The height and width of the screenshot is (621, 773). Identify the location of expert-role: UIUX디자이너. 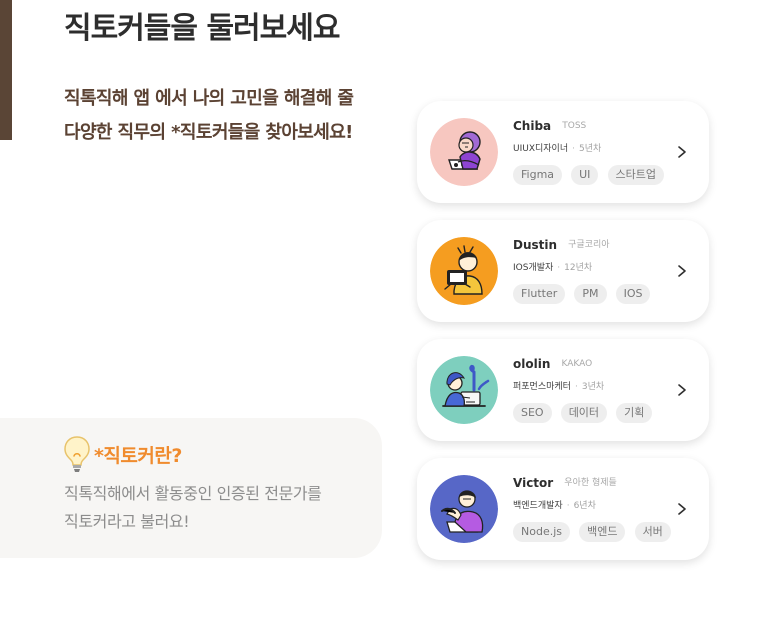
(541, 149).